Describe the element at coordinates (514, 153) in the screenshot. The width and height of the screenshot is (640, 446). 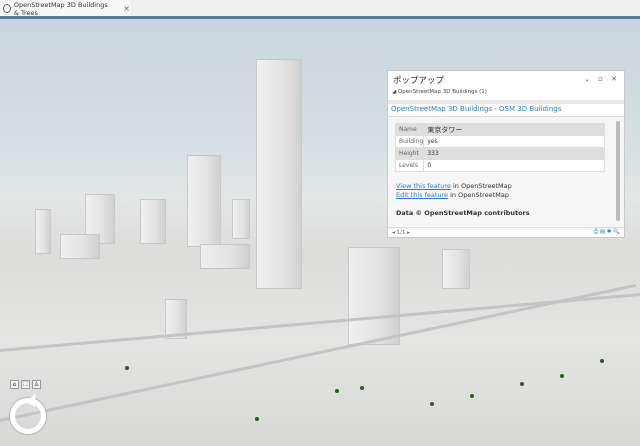
I see `field-value: 333` at that location.